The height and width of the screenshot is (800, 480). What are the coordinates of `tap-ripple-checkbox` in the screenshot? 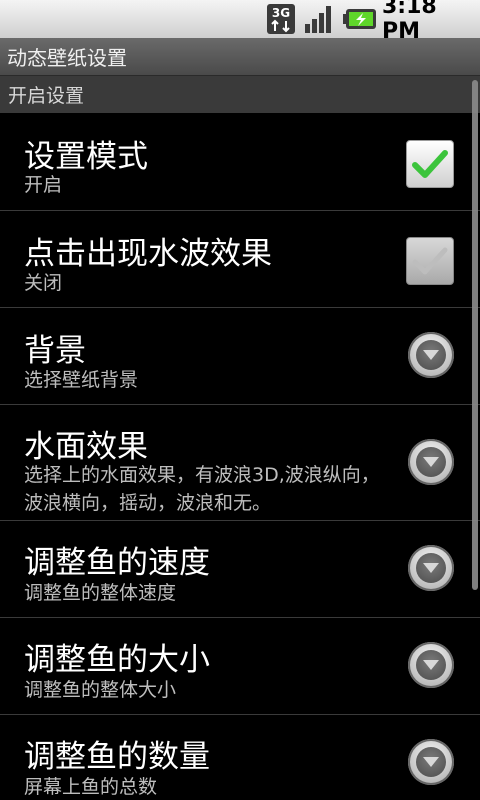 It's located at (430, 261).